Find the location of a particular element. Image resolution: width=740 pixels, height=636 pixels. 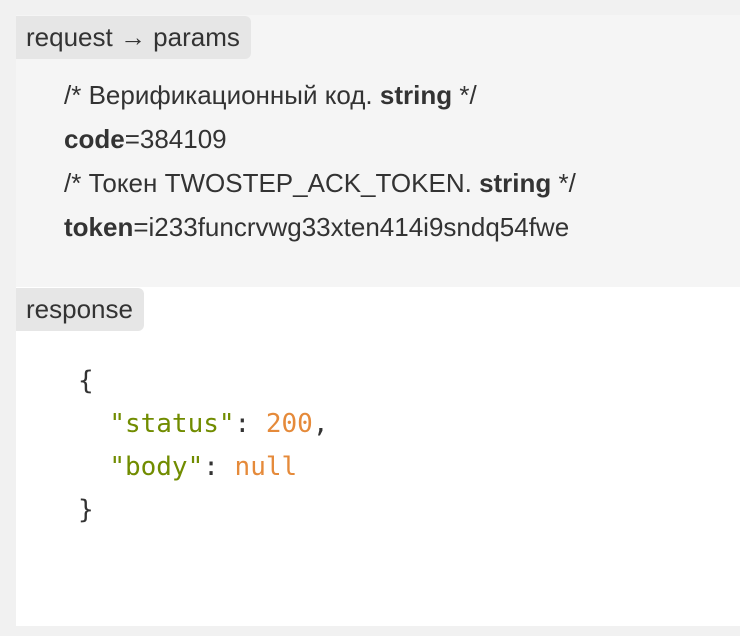

param-name: token is located at coordinates (99, 227).